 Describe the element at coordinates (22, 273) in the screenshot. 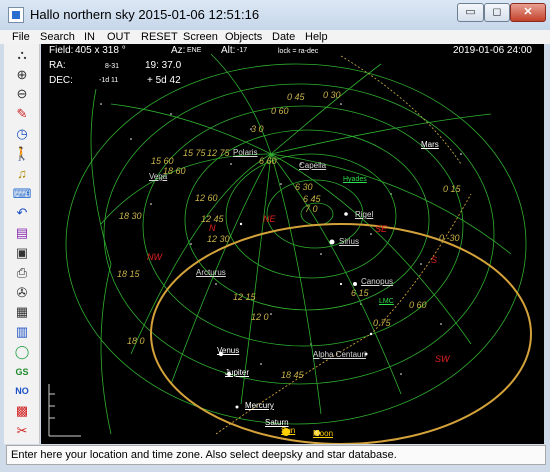

I see `print-icon: ⎙` at that location.